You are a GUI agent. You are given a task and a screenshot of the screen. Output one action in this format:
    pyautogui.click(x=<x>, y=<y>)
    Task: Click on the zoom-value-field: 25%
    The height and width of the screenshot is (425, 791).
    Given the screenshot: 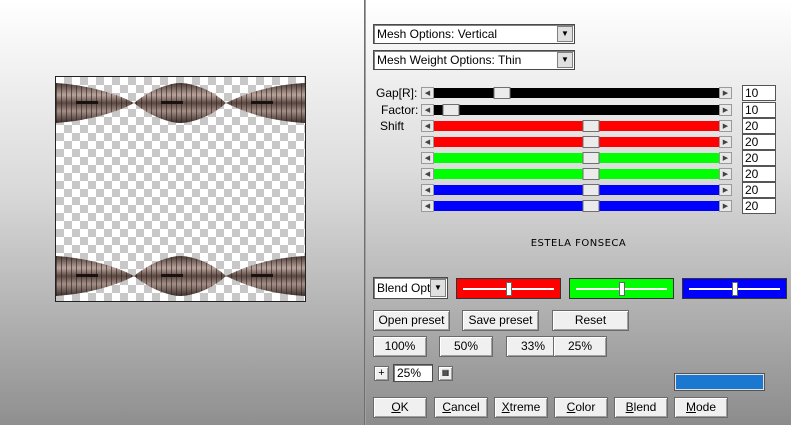 What is the action you would take?
    pyautogui.click(x=413, y=373)
    